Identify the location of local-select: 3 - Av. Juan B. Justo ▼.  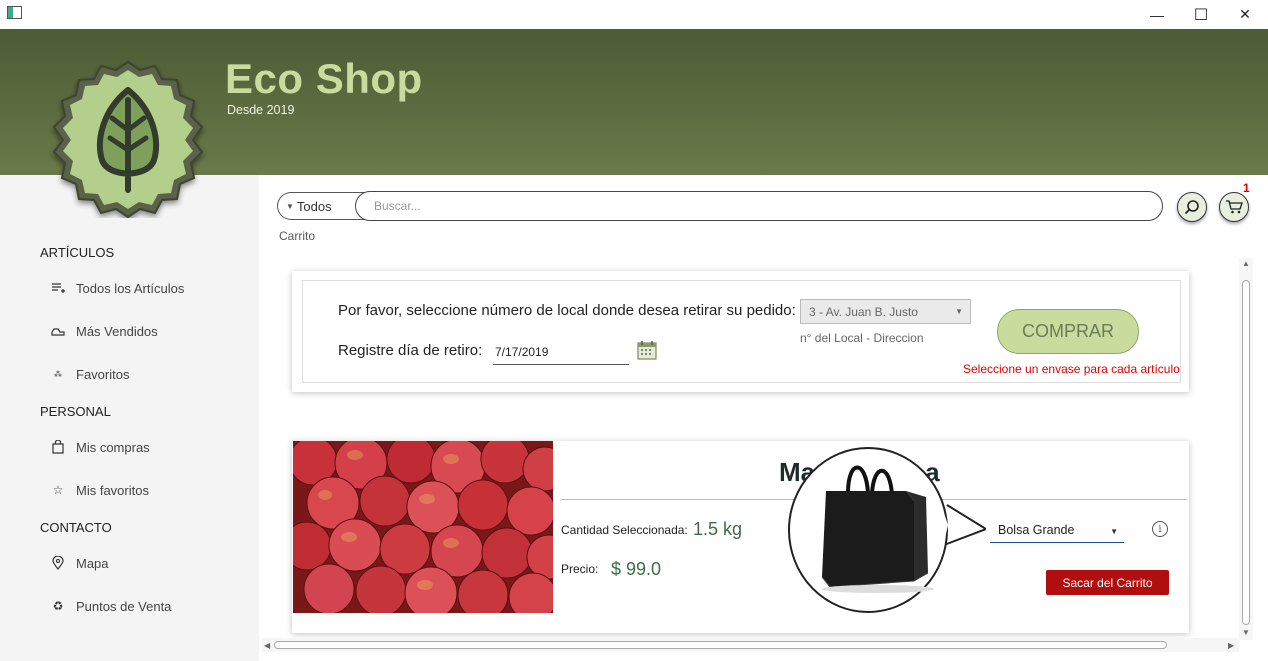
(885, 311).